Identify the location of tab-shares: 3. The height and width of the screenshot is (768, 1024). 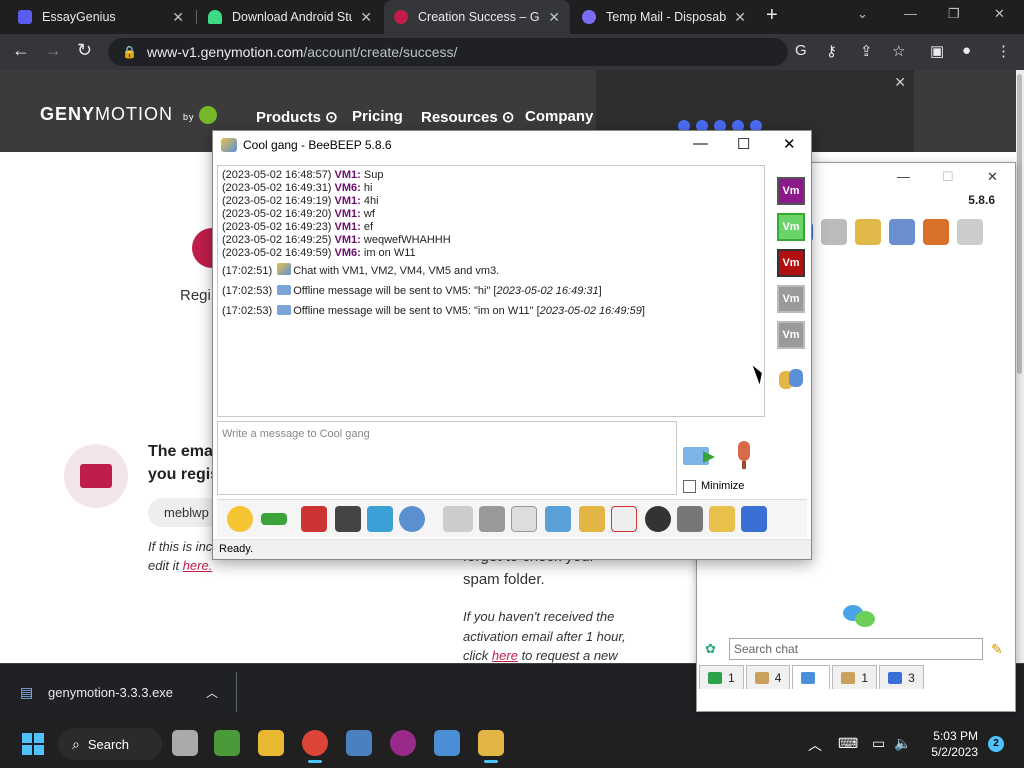
(901, 677).